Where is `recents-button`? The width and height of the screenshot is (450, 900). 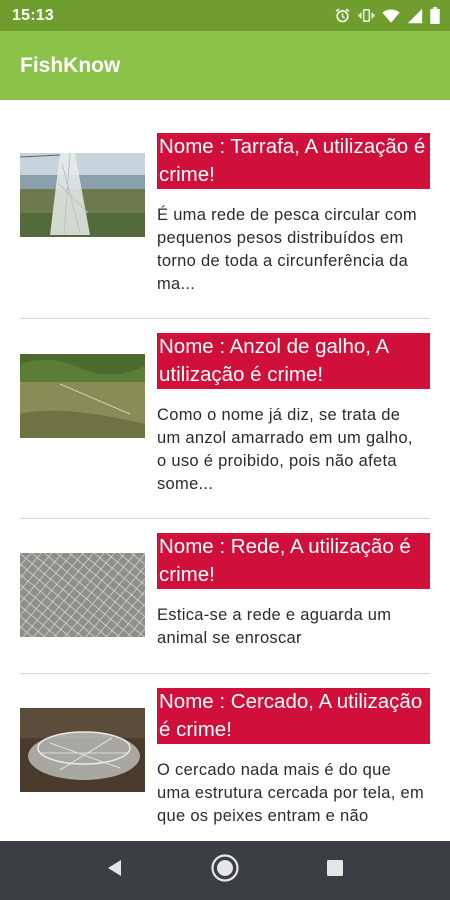 recents-button is located at coordinates (335, 871).